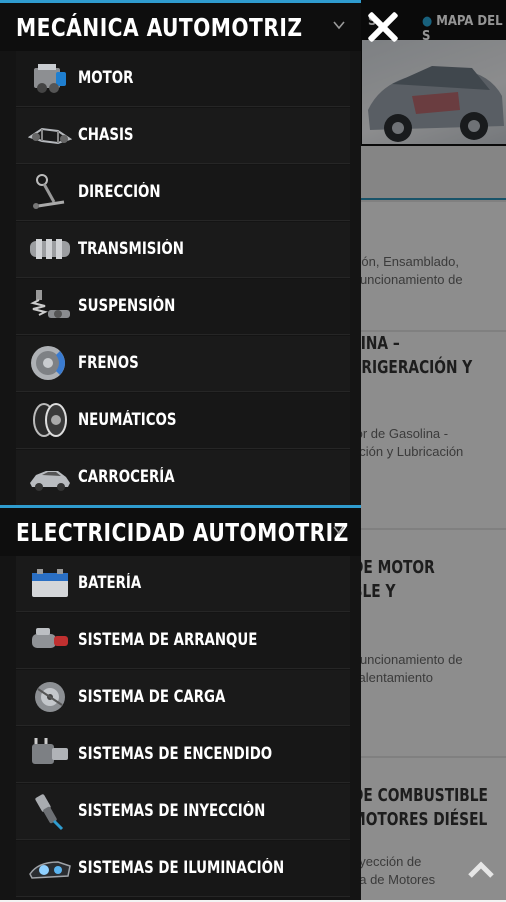 The image size is (506, 902). What do you see at coordinates (183, 364) in the screenshot?
I see `menu-item-frenos: FRENOS` at bounding box center [183, 364].